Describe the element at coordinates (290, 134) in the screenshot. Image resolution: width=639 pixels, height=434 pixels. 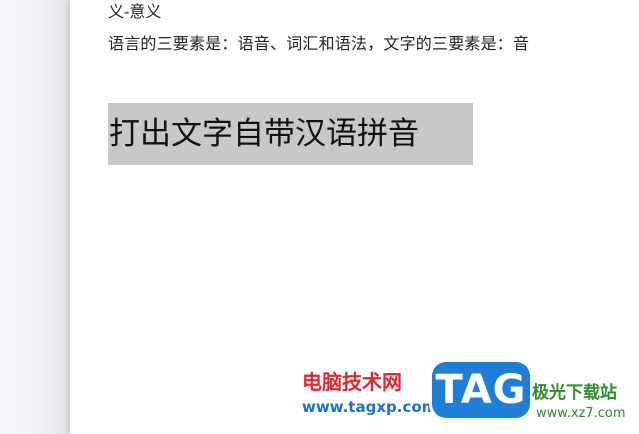
I see `selected-heading-text: 打出文字自带汉语拼音` at that location.